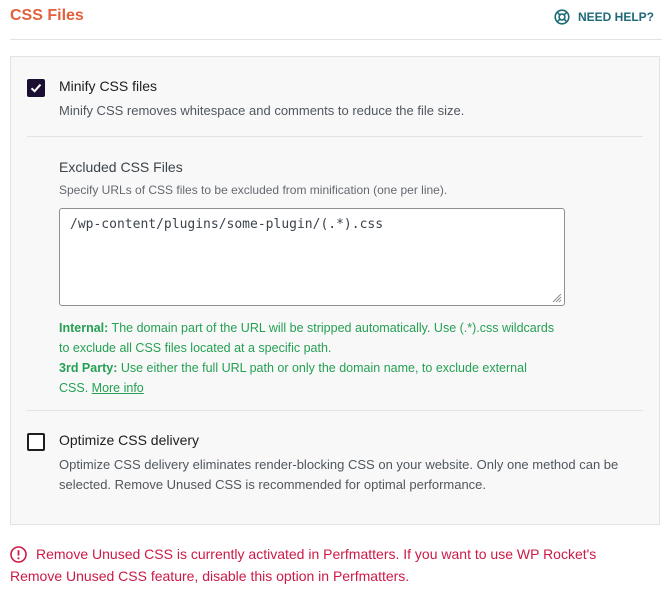 The image size is (667, 605). Describe the element at coordinates (118, 388) in the screenshot. I see `more-info-link: More info` at that location.